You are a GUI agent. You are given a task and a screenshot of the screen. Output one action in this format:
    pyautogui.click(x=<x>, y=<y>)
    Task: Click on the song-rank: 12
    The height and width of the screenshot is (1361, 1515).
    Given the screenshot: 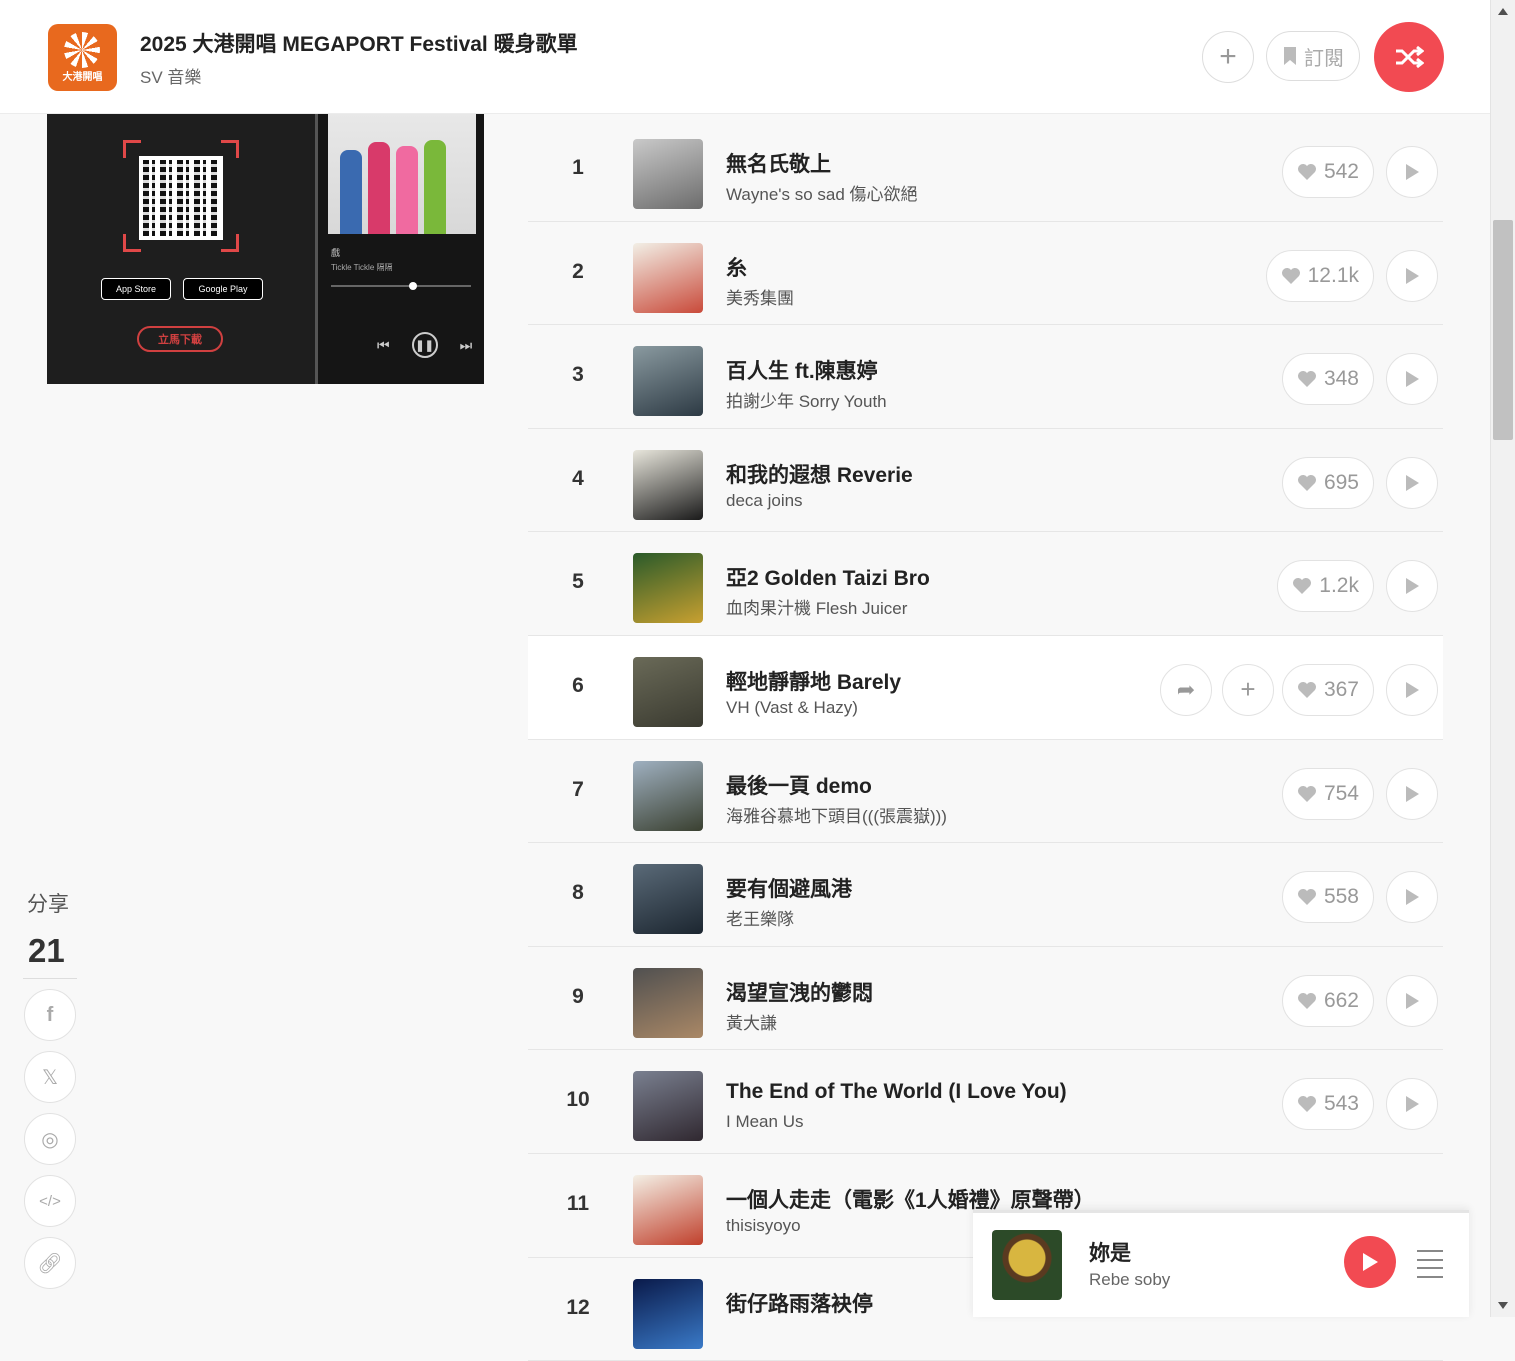 What is the action you would take?
    pyautogui.click(x=578, y=1307)
    